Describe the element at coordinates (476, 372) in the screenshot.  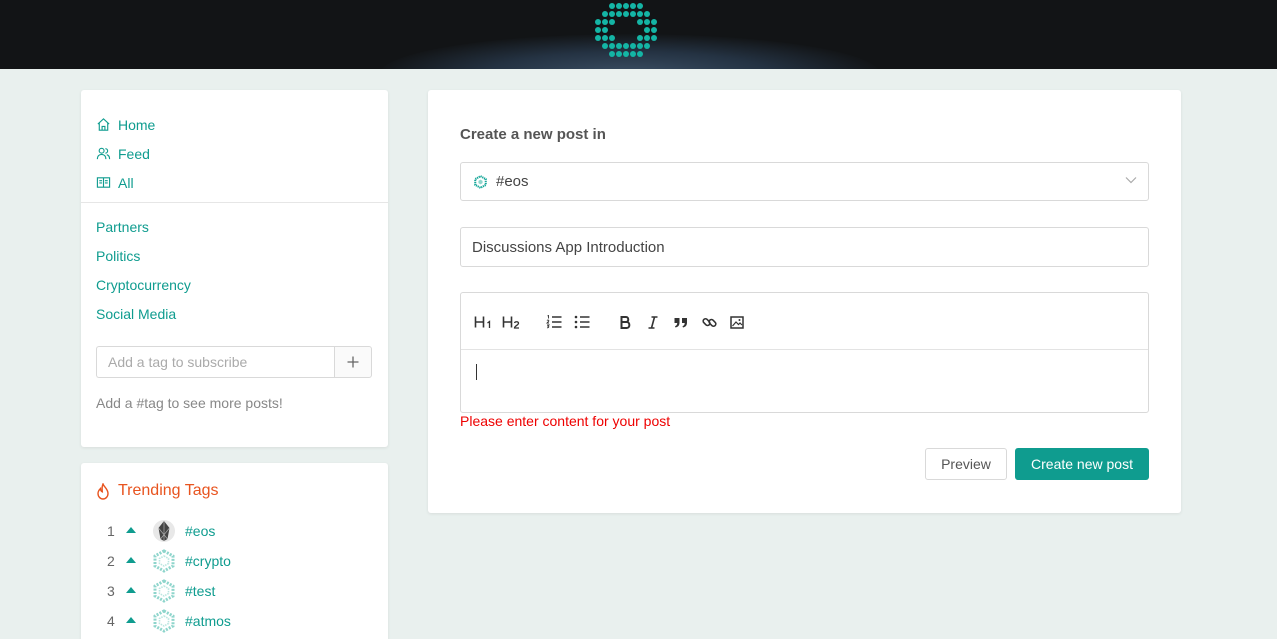
I see `text-caret` at that location.